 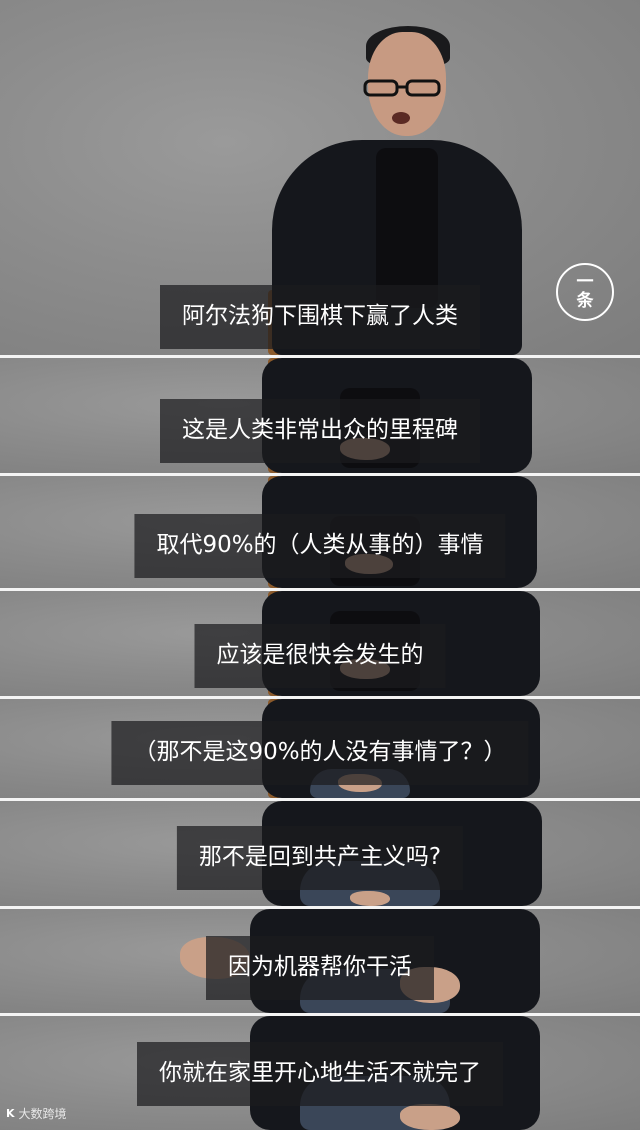 I want to click on channel-badge: 一 条, so click(x=585, y=292).